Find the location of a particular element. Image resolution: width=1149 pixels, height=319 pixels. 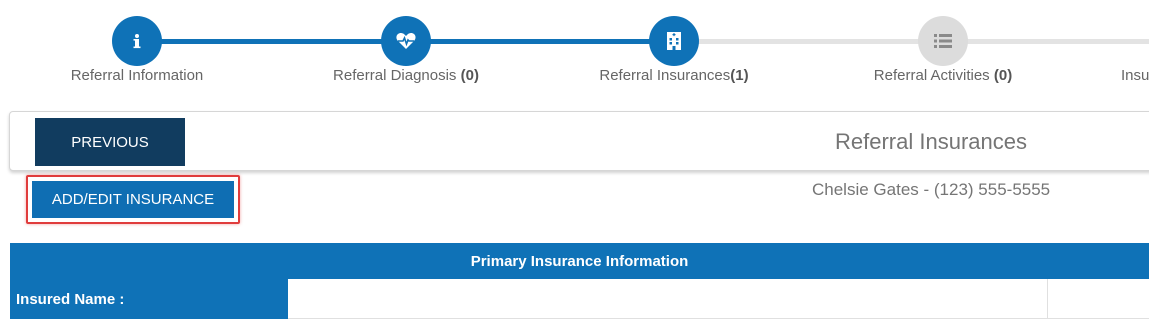

primary-insurance-header: Primary Insurance Information is located at coordinates (579, 261).